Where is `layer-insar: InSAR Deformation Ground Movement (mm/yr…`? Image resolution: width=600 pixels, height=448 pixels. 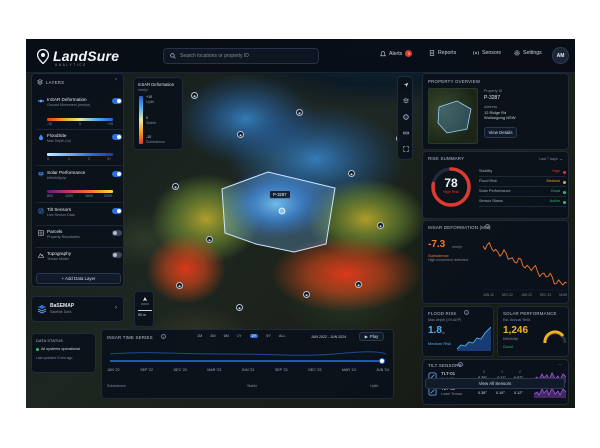
layer-insar: InSAR Deformation Ground Movement (mm/yr… is located at coordinates (79, 107).